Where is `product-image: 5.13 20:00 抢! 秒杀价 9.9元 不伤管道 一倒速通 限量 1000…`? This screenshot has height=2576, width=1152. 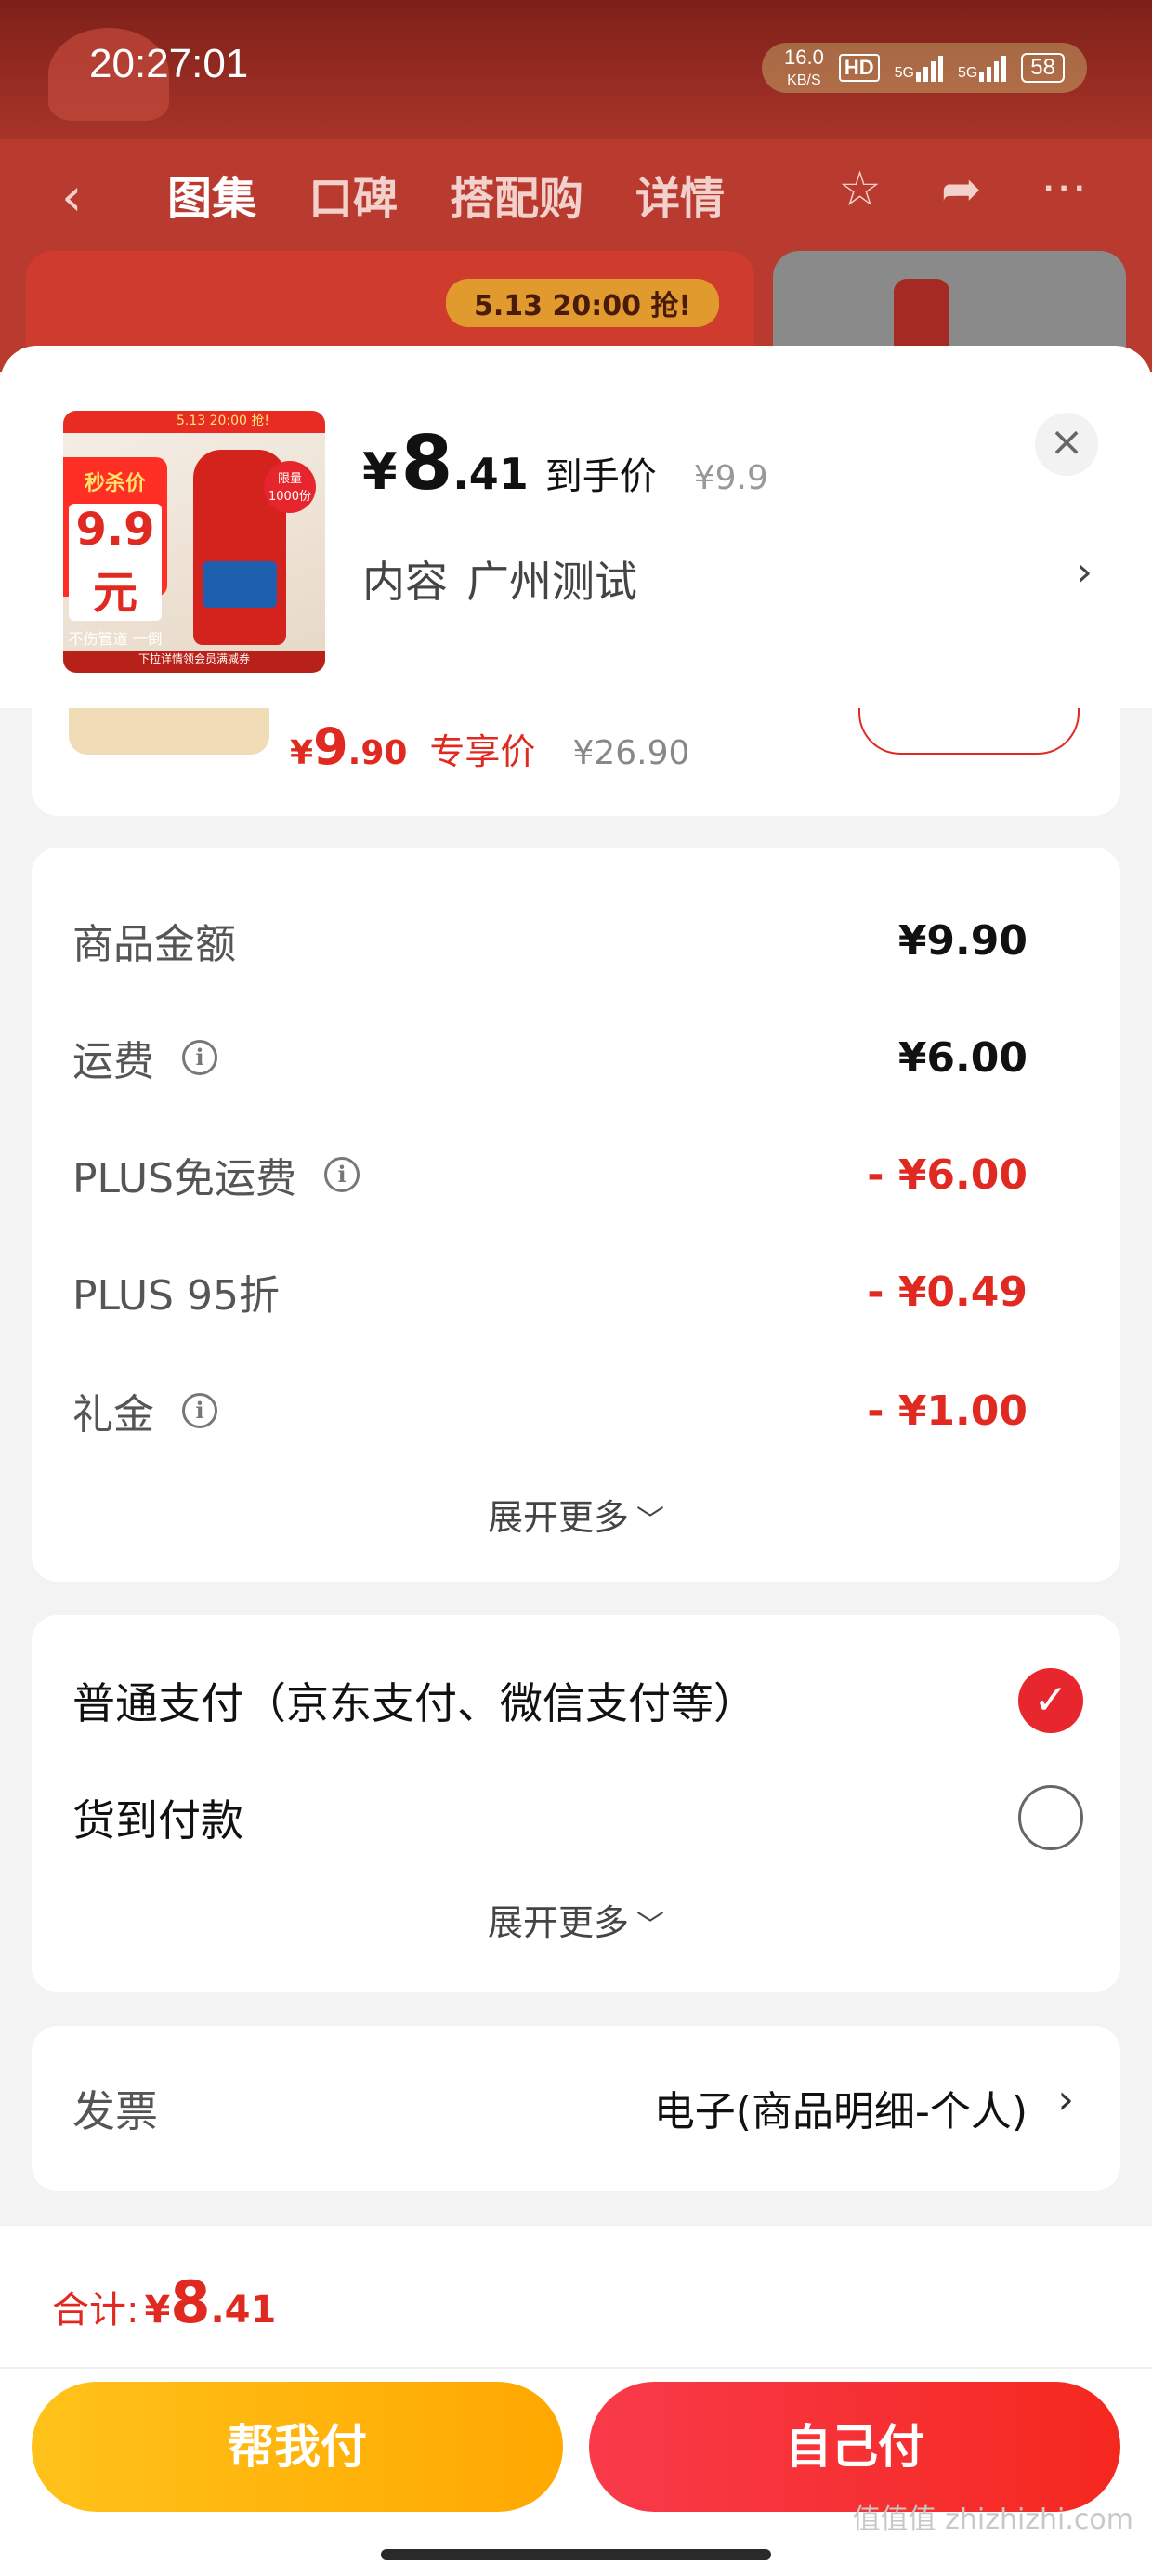
product-image: 5.13 20:00 抢! 秒杀价 9.9元 不伤管道 一倒速通 限量 1000… is located at coordinates (194, 542).